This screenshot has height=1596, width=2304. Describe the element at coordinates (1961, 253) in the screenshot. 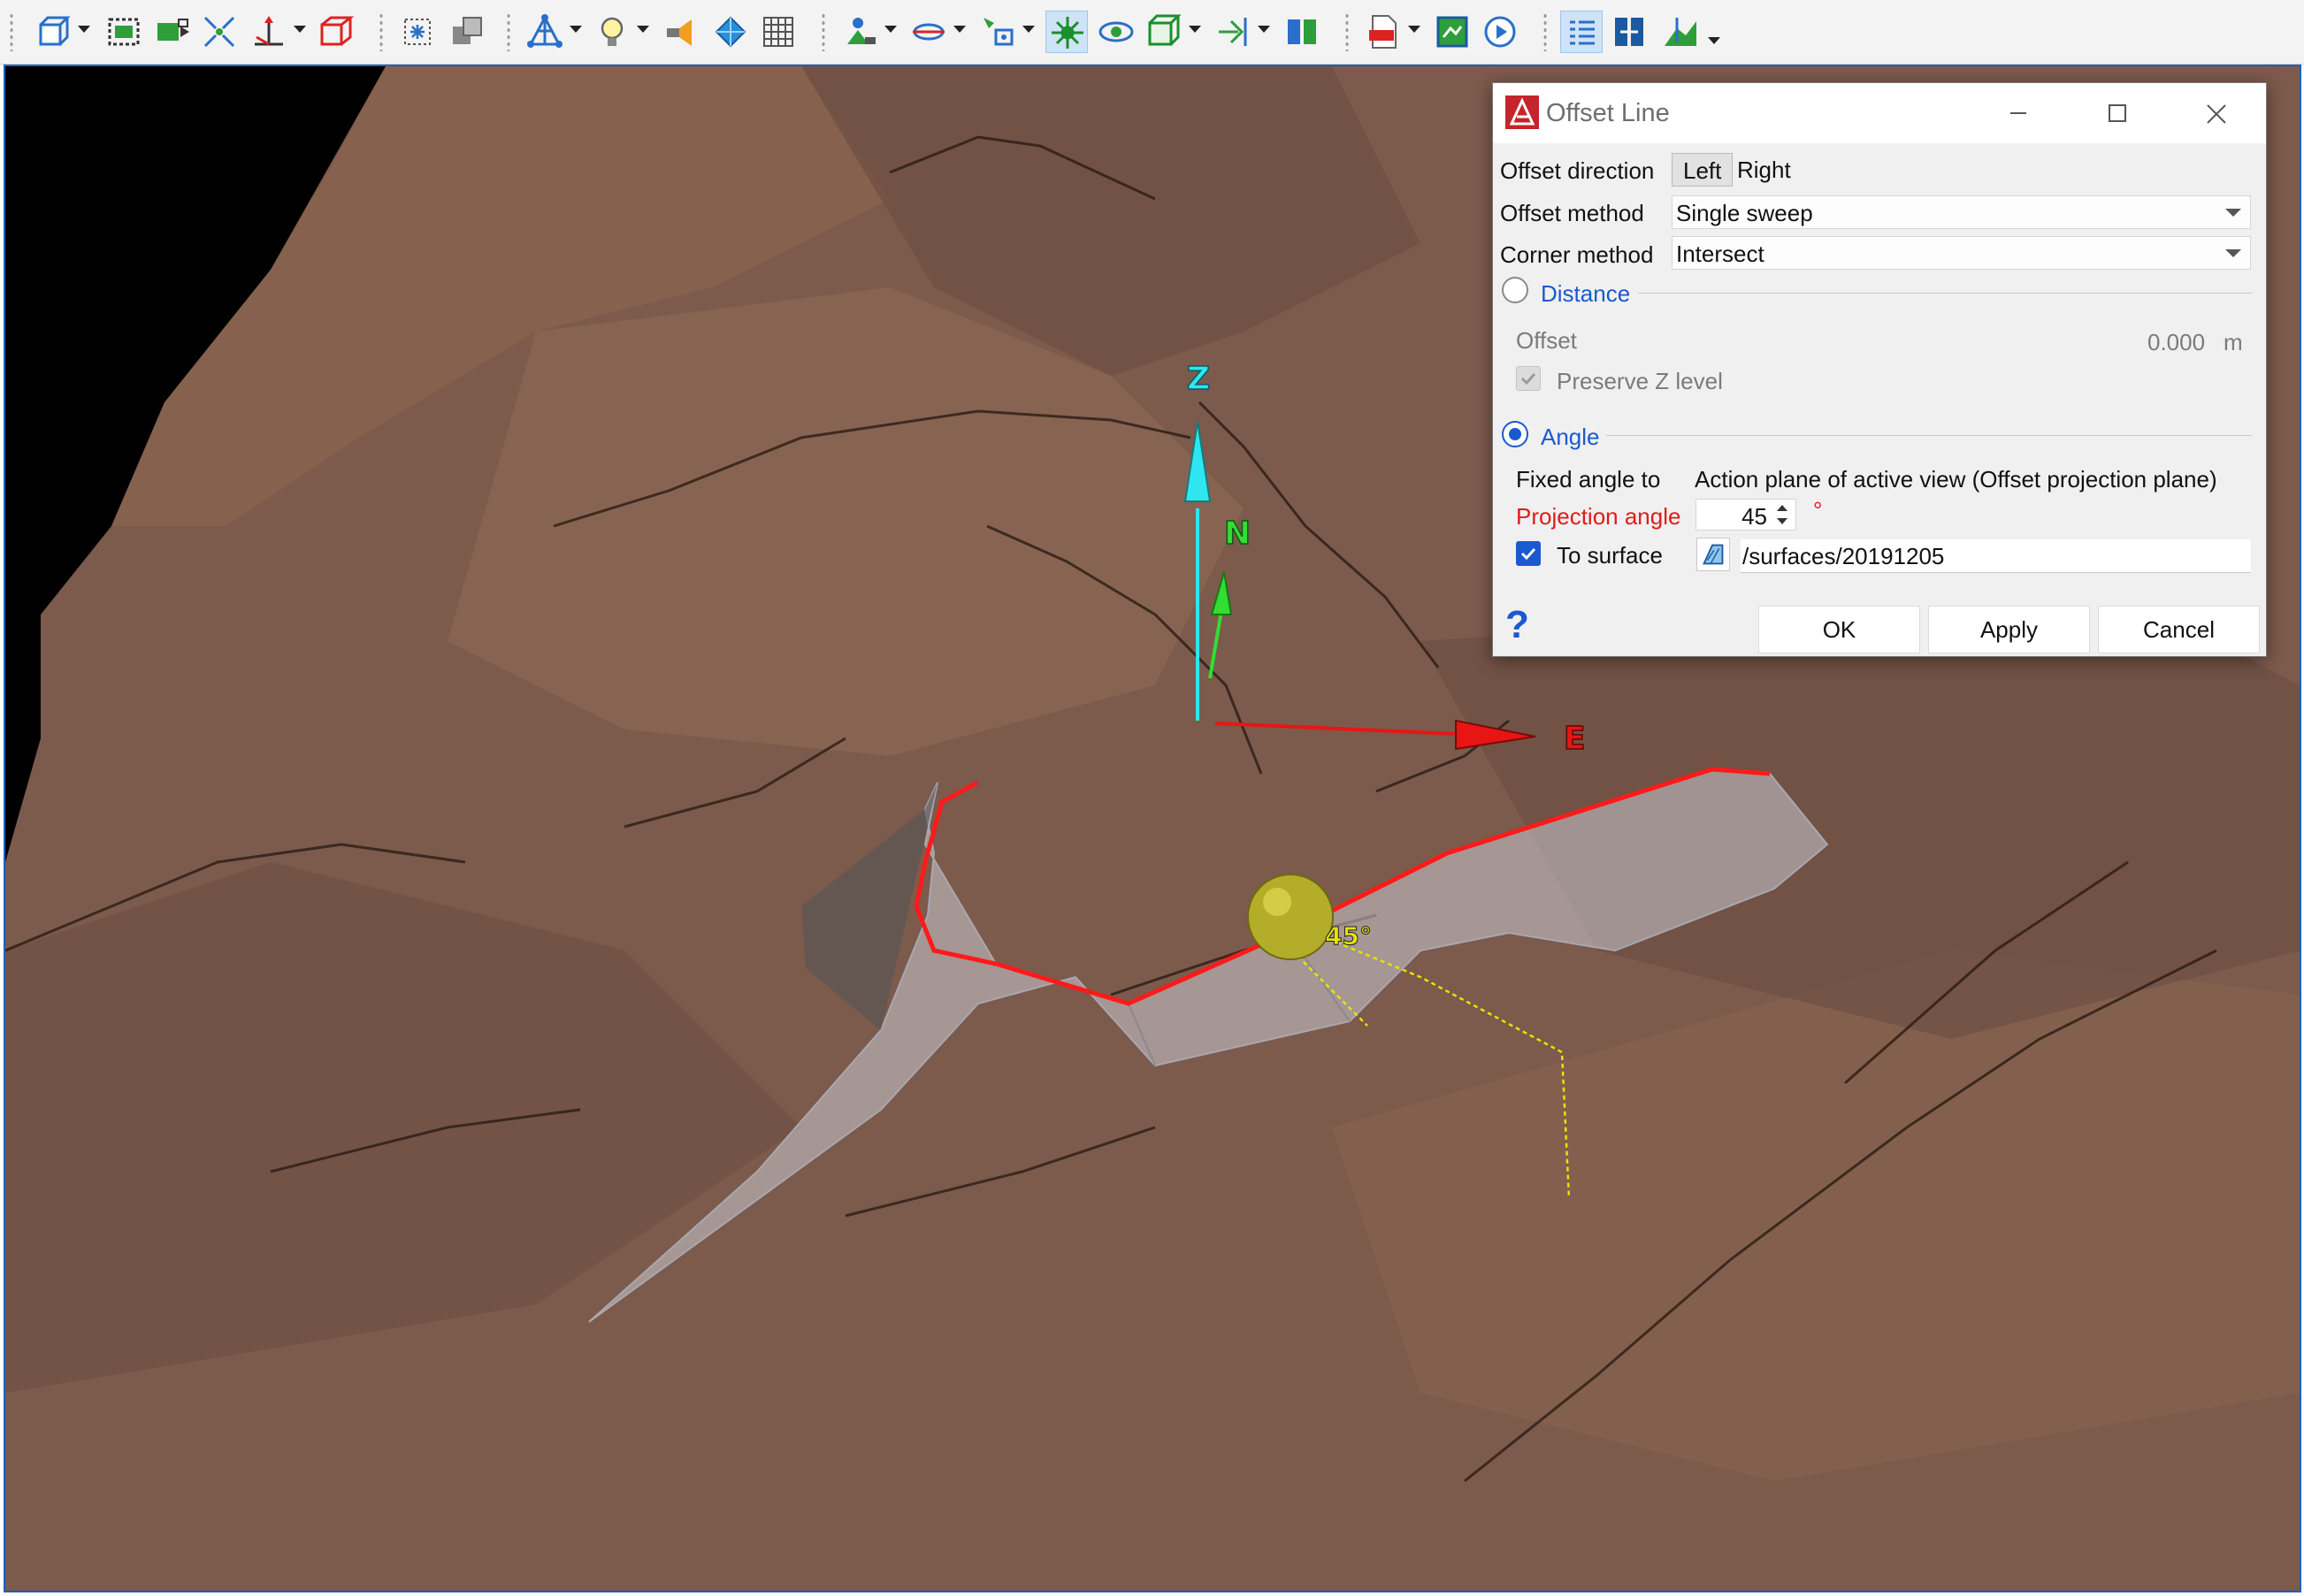

I see `corner-method-select: Intersect` at that location.